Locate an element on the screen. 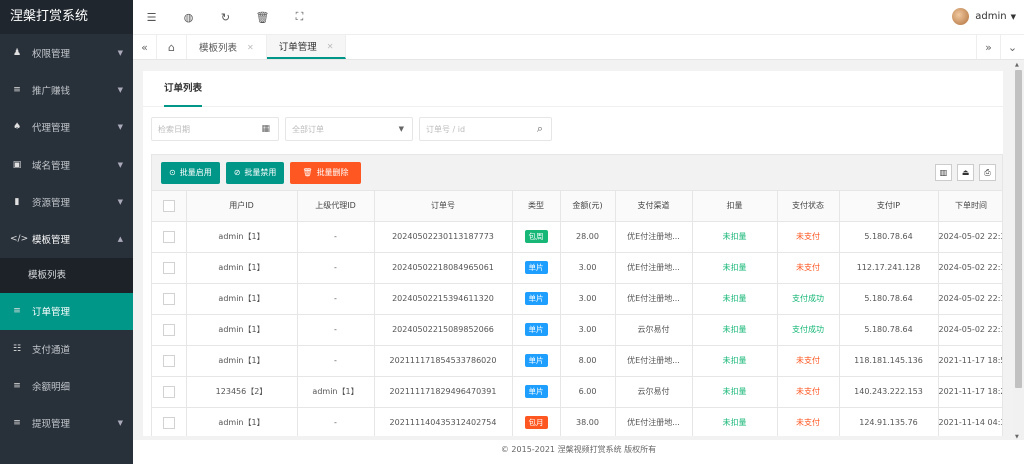 The height and width of the screenshot is (464, 1024). type-badge: 包月 is located at coordinates (536, 422).